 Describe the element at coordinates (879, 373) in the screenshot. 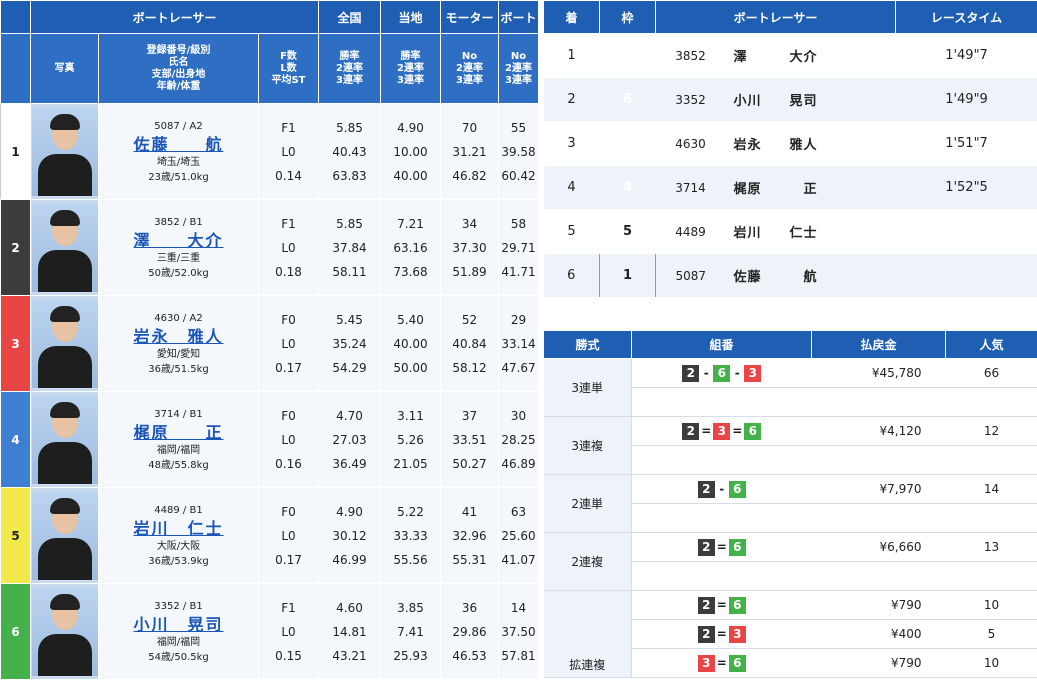

I see `payout-amount: ¥45,780` at that location.